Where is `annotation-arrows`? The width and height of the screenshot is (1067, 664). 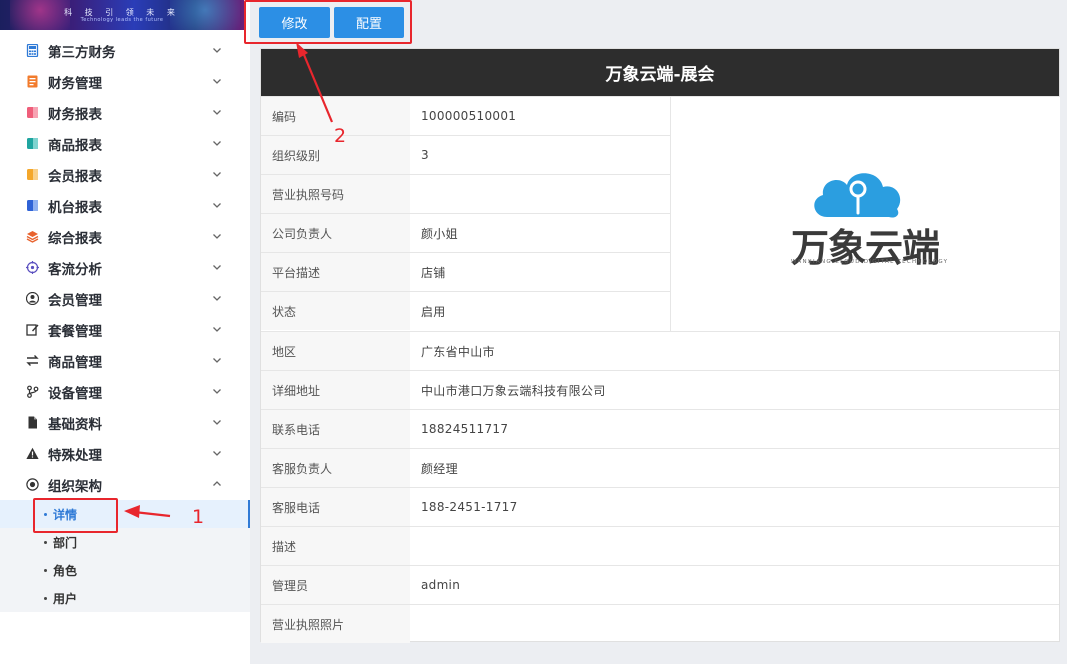
annotation-arrows is located at coordinates (229, 280).